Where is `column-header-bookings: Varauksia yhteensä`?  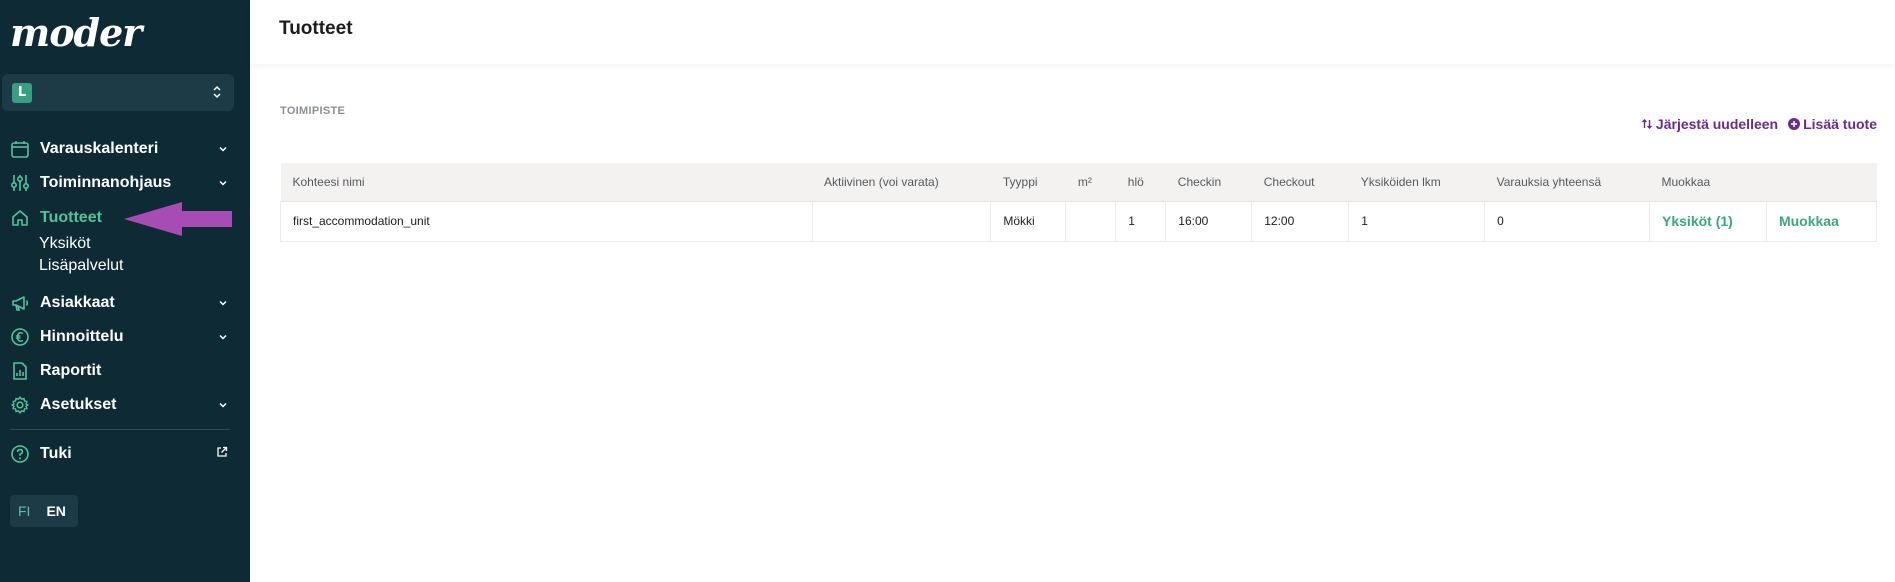
column-header-bookings: Varauksia yhteensä is located at coordinates (1567, 182).